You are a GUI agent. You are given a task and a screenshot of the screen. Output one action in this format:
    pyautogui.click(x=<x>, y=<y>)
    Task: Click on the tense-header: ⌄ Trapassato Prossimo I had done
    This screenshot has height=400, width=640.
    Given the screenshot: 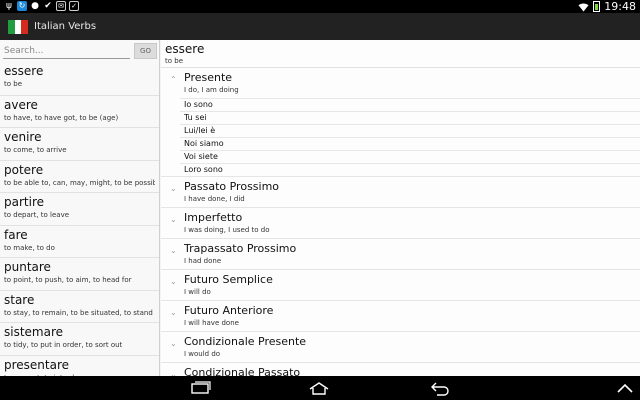 What is the action you would take?
    pyautogui.click(x=400, y=254)
    